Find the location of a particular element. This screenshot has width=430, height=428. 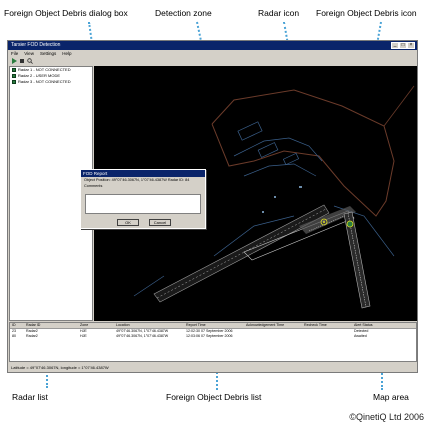

radar-list-item: Radar 3 - NOT CONNECTED is located at coordinates (51, 82).